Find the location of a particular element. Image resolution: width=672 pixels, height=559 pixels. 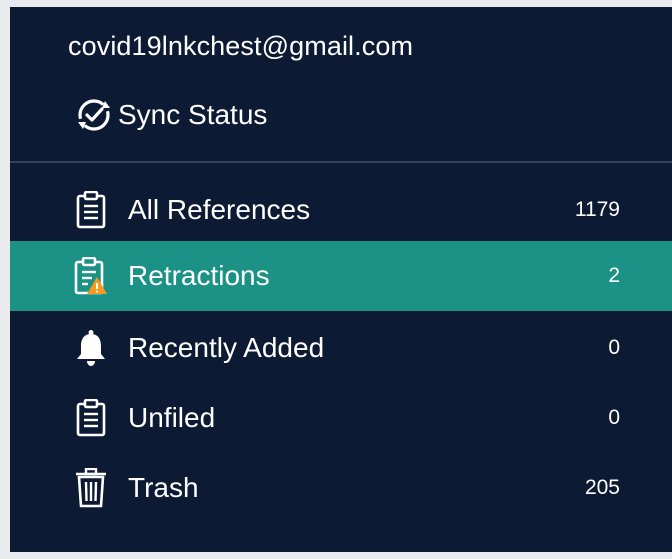

nav-item-label: Unfiled is located at coordinates (172, 417).